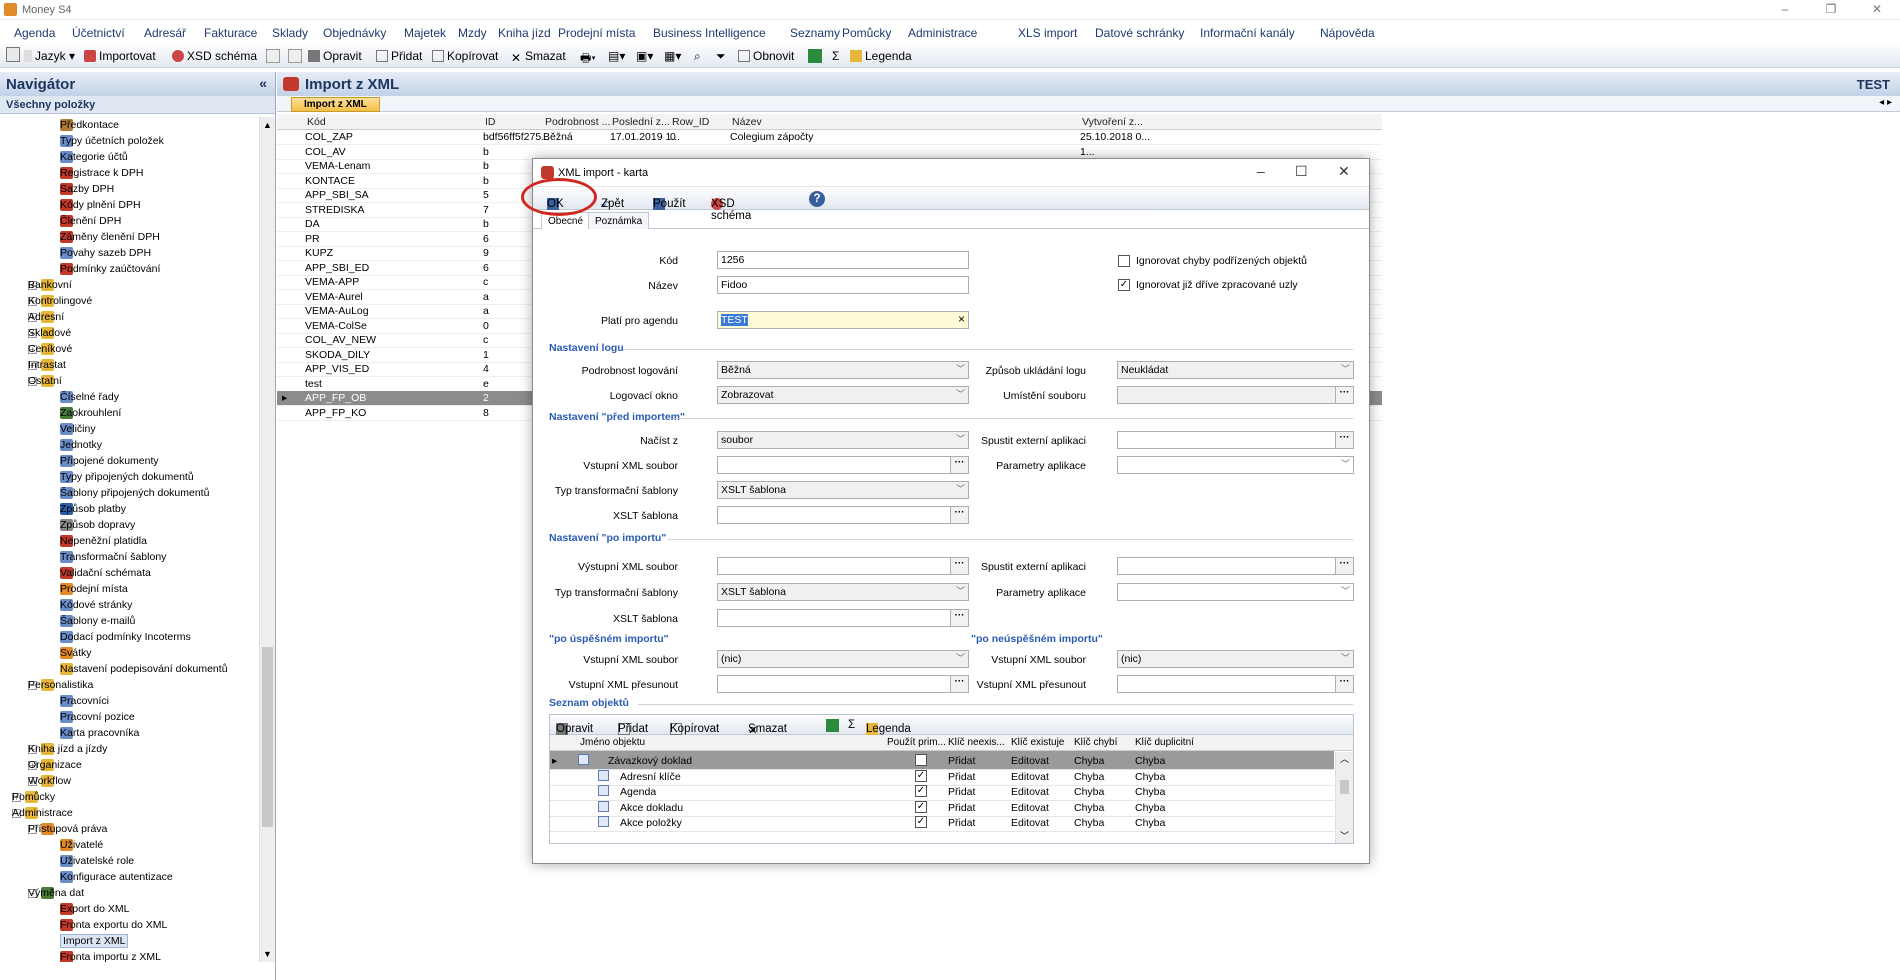  What do you see at coordinates (1235, 465) in the screenshot?
I see `param-pred-select: ﹀` at bounding box center [1235, 465].